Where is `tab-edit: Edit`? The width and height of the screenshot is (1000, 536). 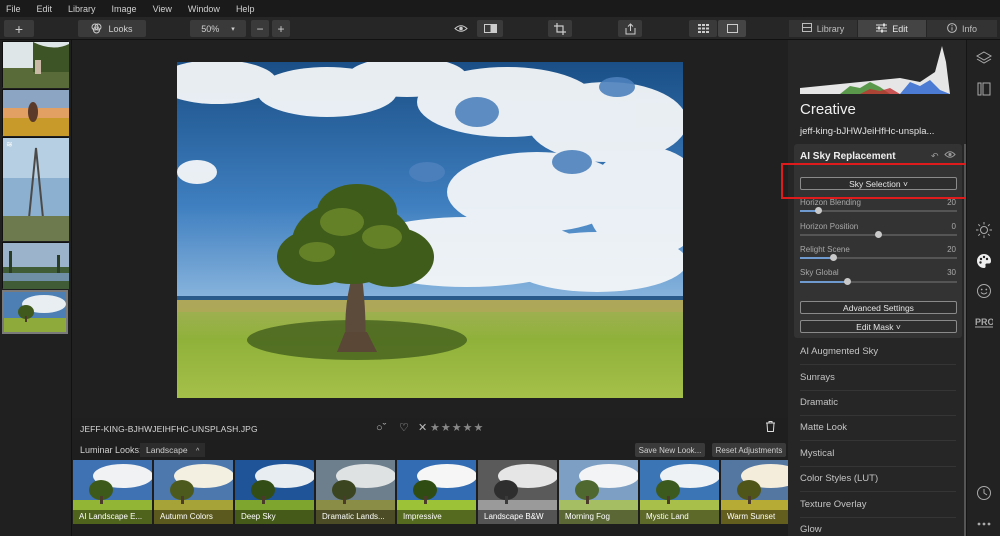 tab-edit: Edit is located at coordinates (892, 28).